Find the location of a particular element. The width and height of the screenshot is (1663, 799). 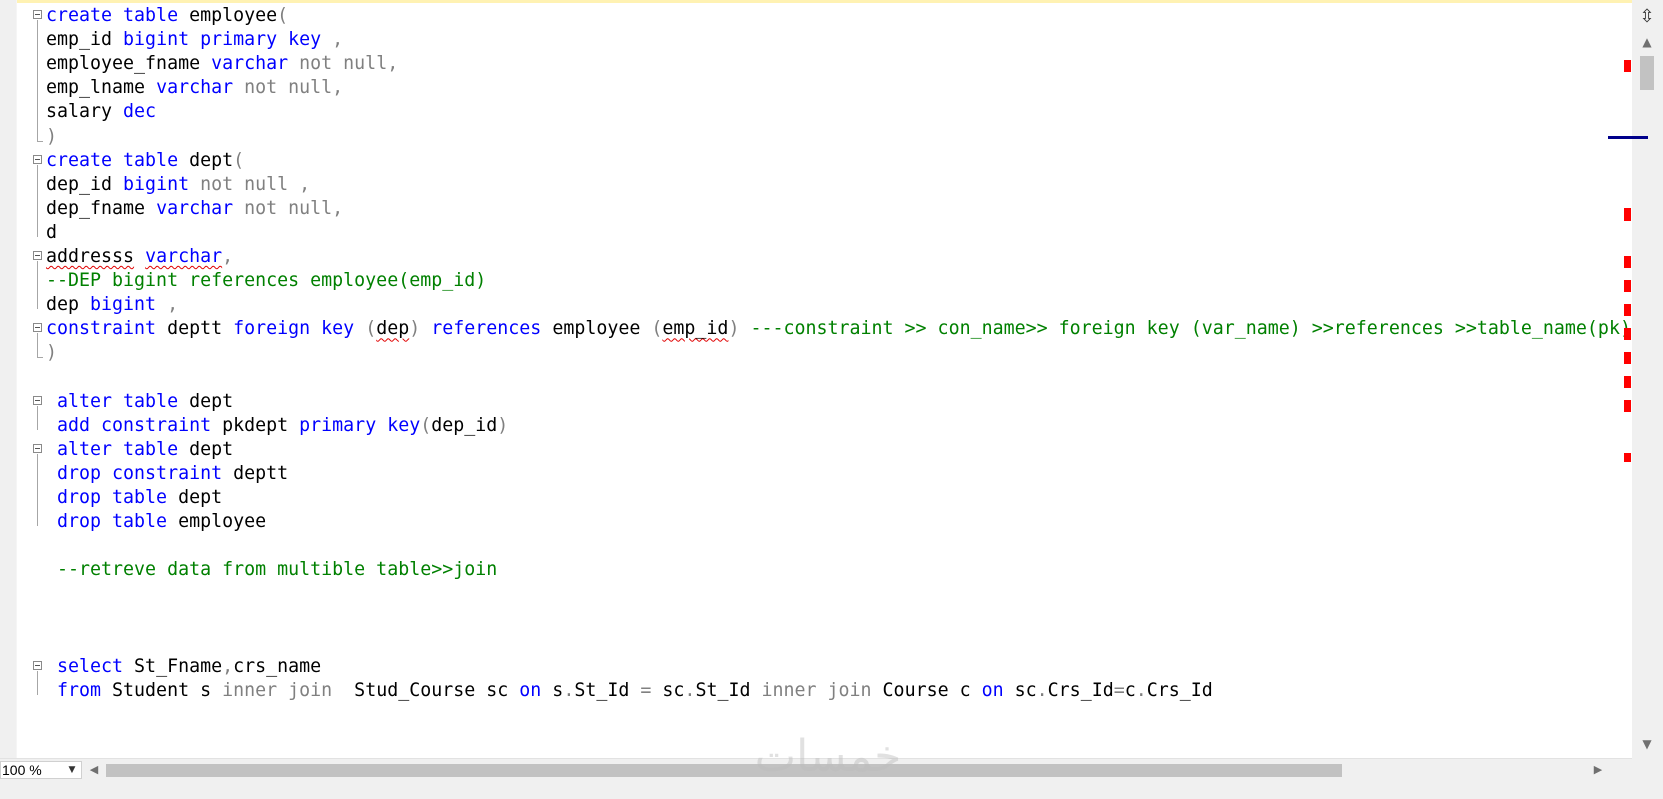

sql-identifier: dep_id is located at coordinates (85, 184).